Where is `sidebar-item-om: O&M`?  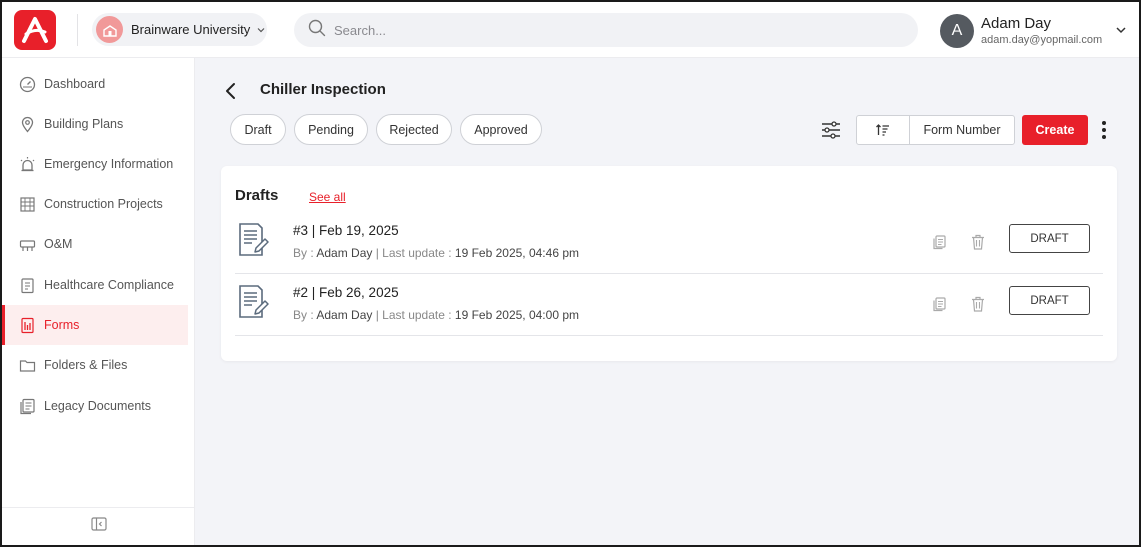
sidebar-item-om: O&M is located at coordinates (95, 244).